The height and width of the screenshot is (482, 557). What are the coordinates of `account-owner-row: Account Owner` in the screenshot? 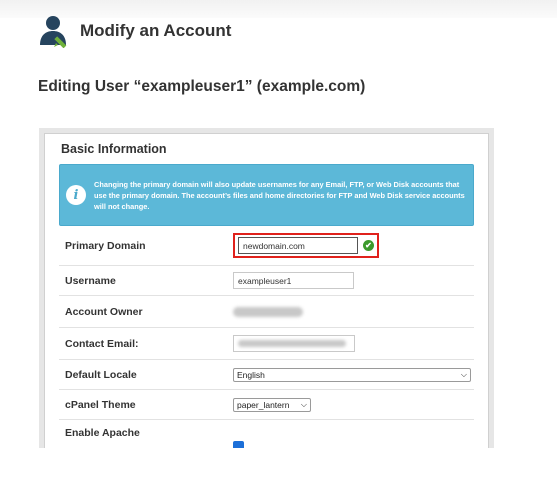 It's located at (266, 312).